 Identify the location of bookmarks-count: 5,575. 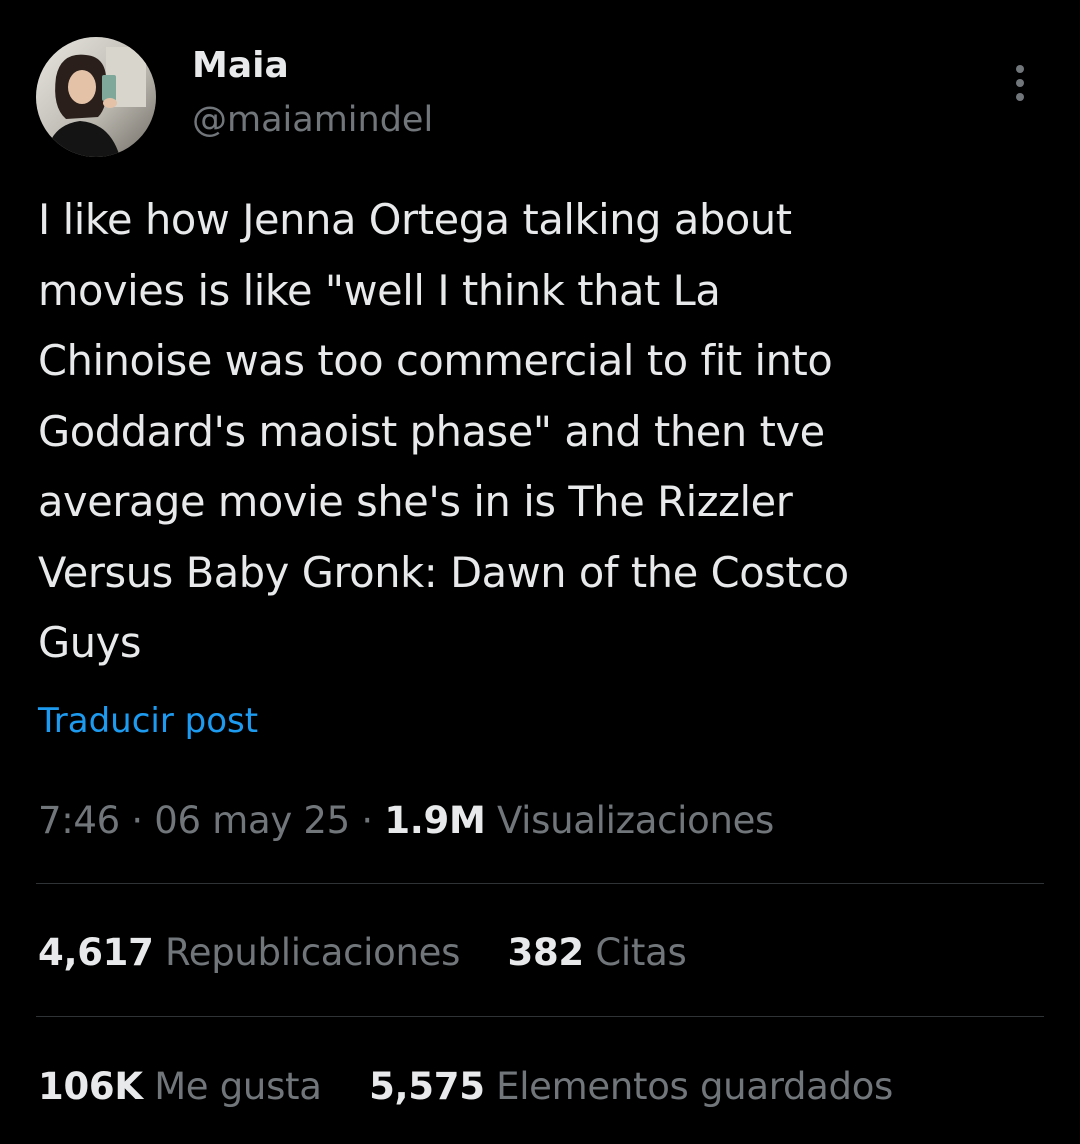
(427, 1086).